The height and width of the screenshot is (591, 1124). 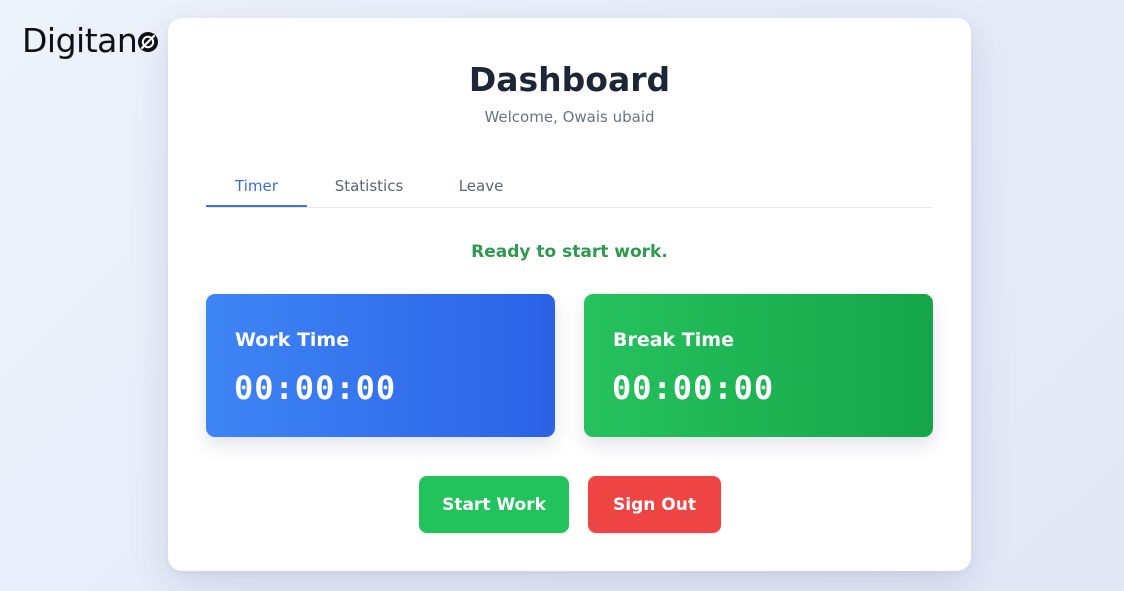 I want to click on tab-leave: Leave, so click(x=481, y=186).